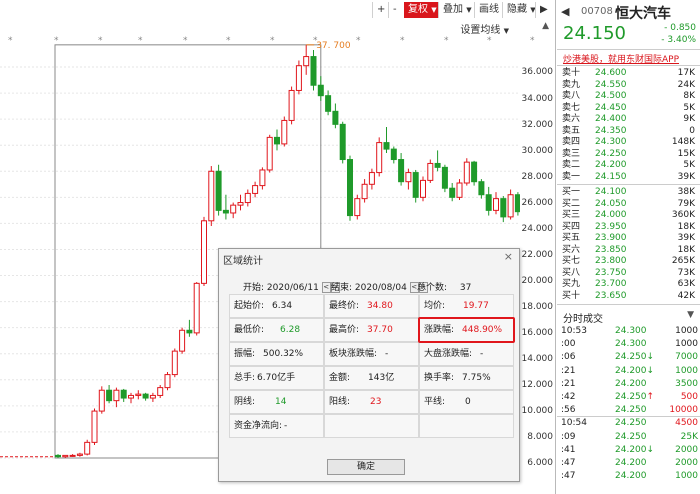  What do you see at coordinates (571, 165) in the screenshot?
I see `ask-level: 卖二` at bounding box center [571, 165].